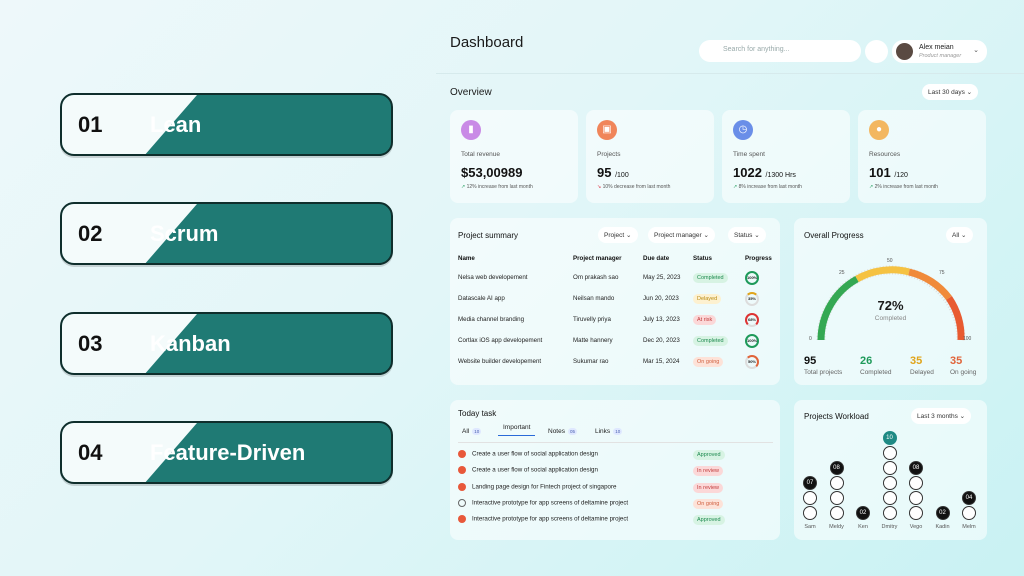  Describe the element at coordinates (752, 298) in the screenshot. I see `progress-ring: 35%` at that location.